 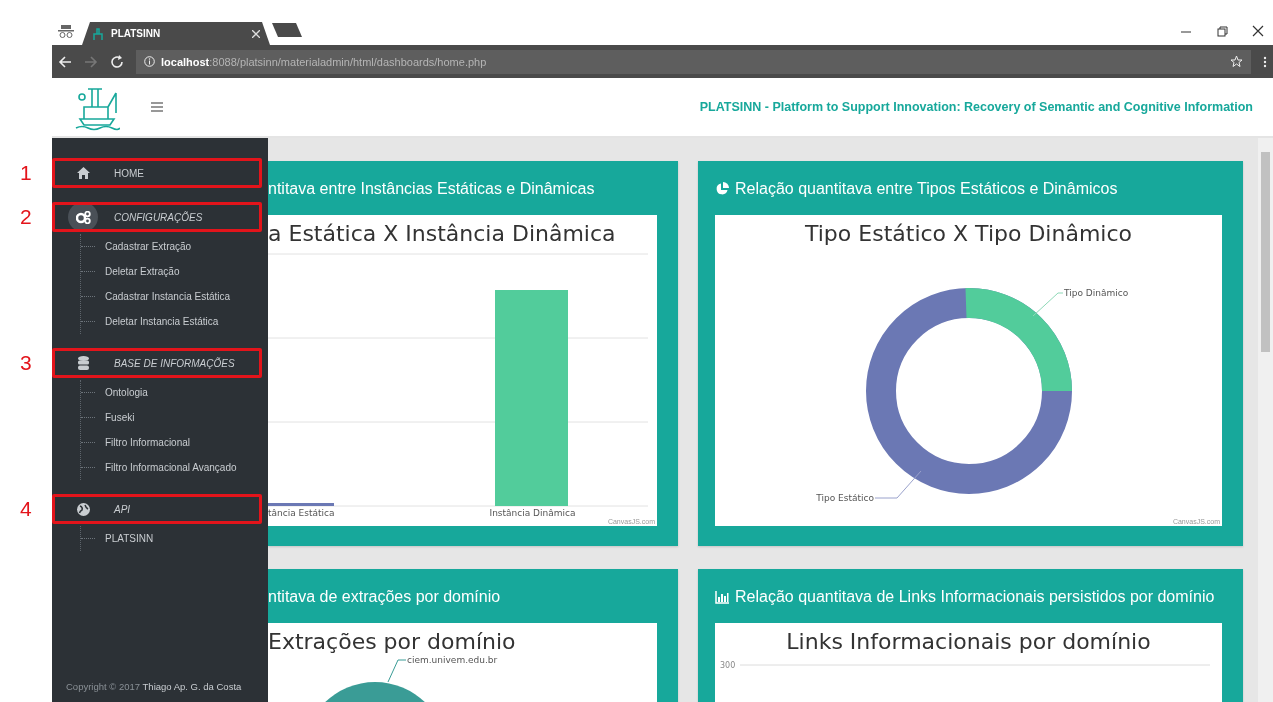 I want to click on chart-title: Tipo Estático X Tipo Dinâmico, so click(x=968, y=233).